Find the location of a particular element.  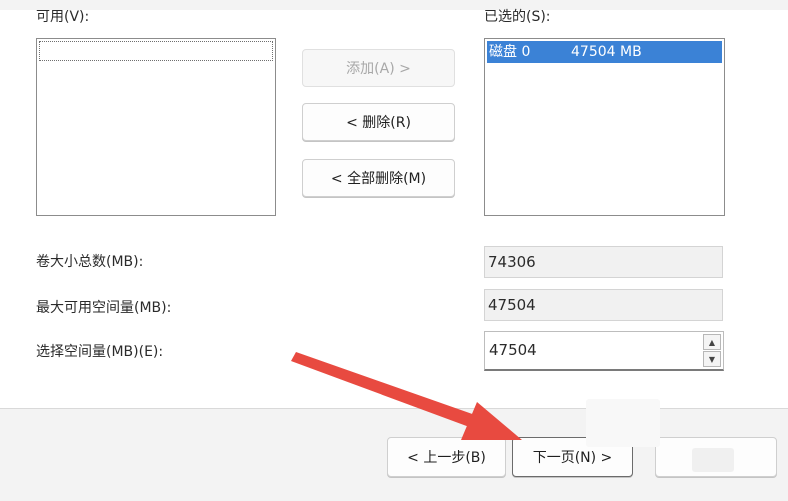

arrow-shaft is located at coordinates (384, 390).